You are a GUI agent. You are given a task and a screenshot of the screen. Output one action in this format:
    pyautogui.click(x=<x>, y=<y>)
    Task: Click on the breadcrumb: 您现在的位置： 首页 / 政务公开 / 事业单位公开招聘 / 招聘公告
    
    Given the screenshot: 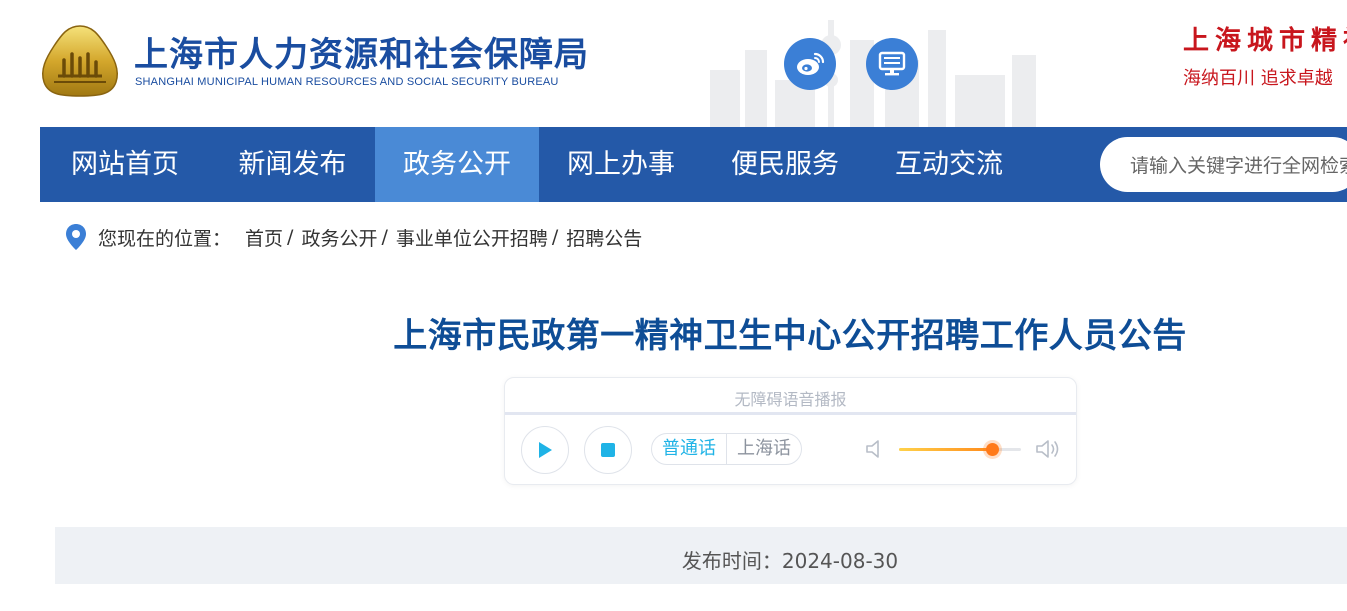 What is the action you would take?
    pyautogui.click(x=353, y=237)
    